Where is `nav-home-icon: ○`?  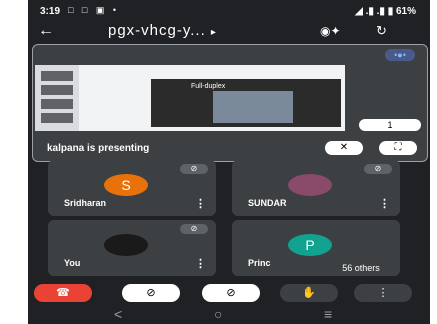 nav-home-icon: ○ is located at coordinates (218, 314).